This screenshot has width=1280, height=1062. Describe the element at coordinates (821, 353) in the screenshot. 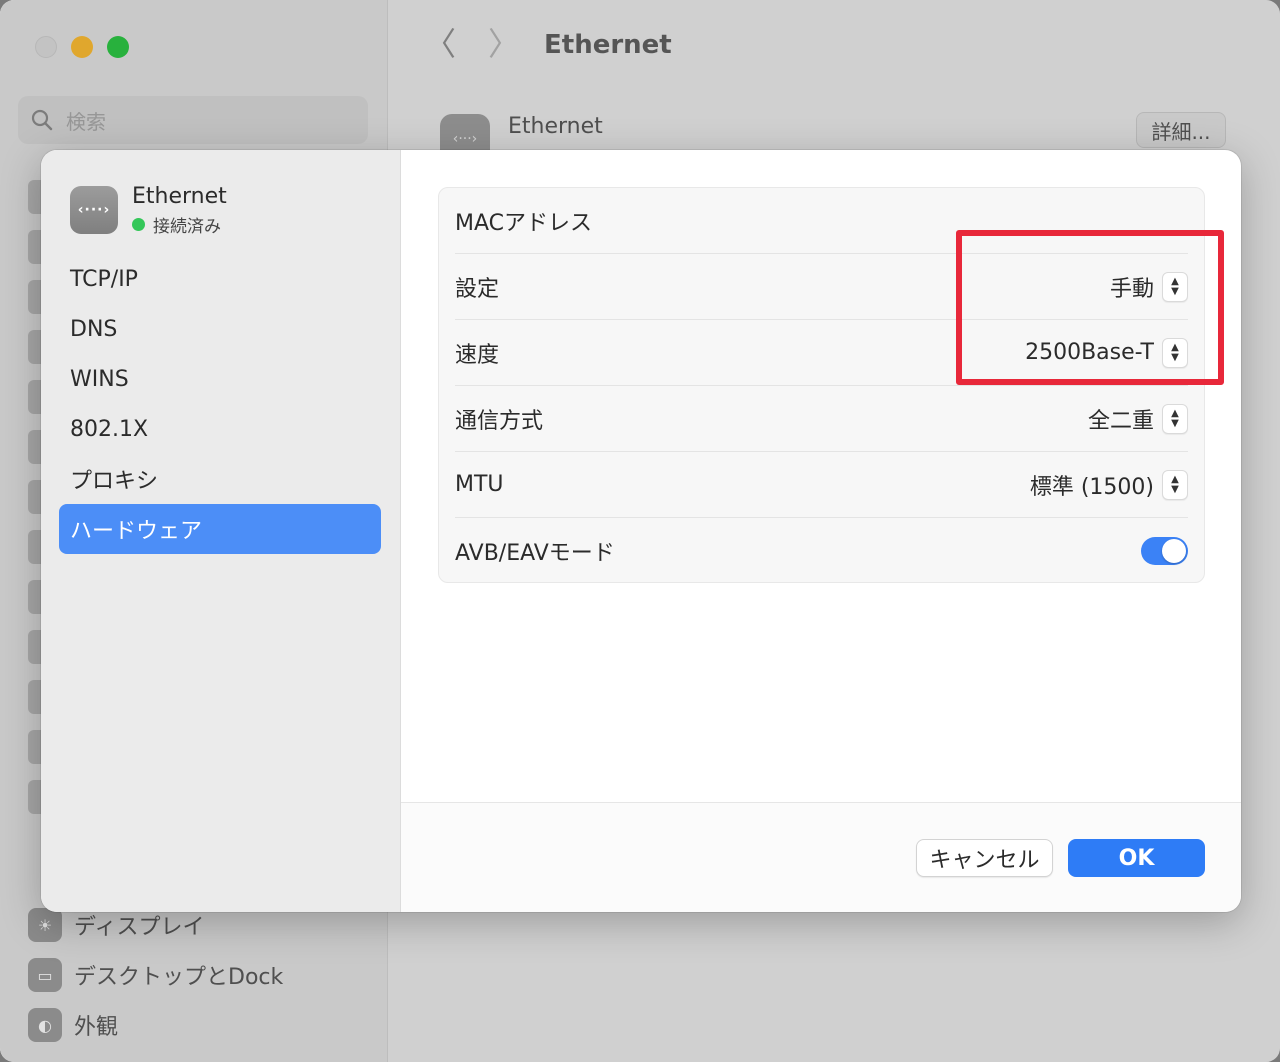

I see `speed-row: 速度 2500Base-T ▲ ▼` at that location.